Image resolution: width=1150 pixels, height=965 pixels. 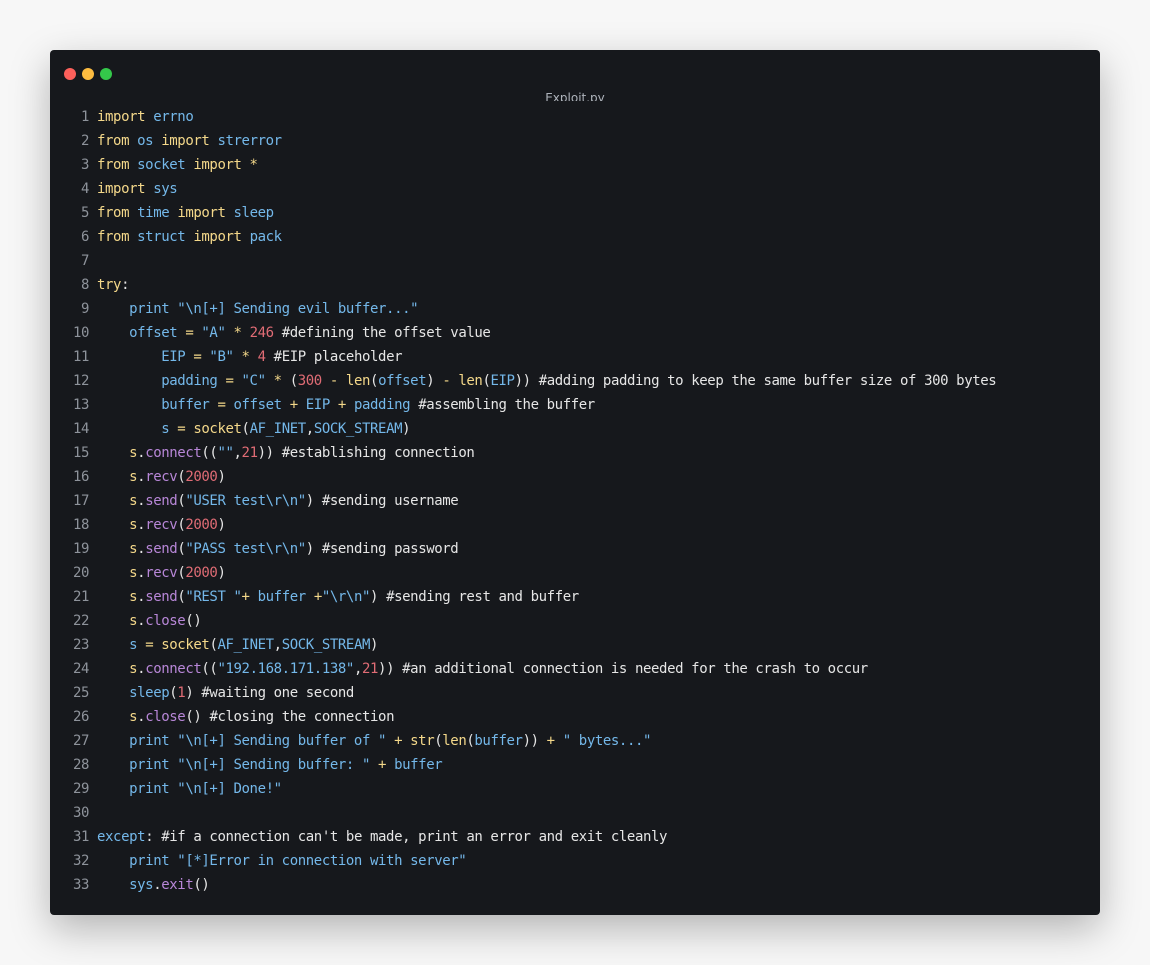 I want to click on code-token: + str, so click(x=414, y=741).